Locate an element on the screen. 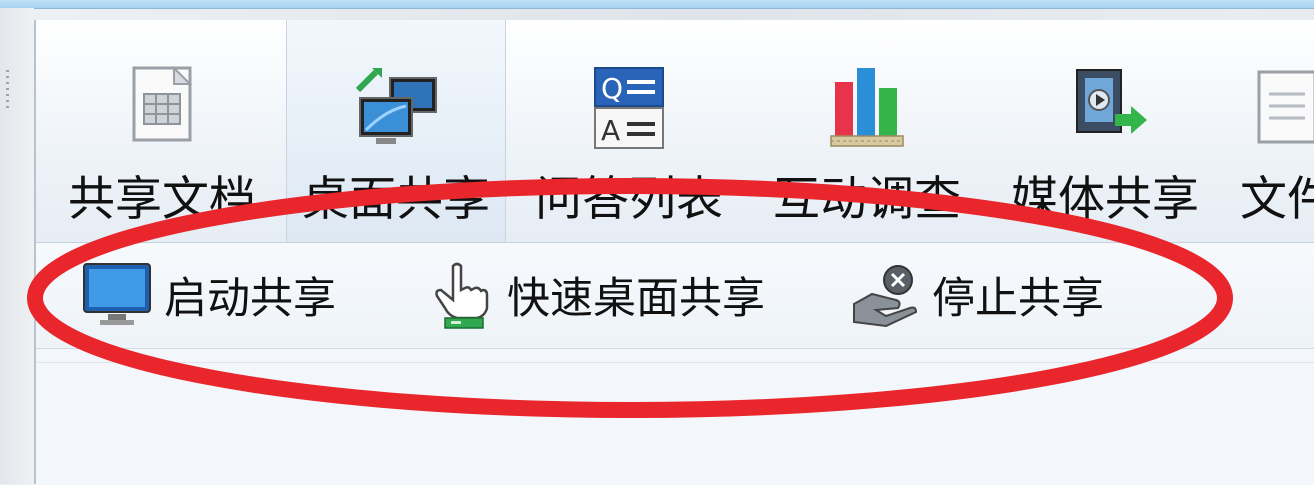 This screenshot has width=1314, height=485. tool-label: 共享文档 is located at coordinates (162, 199).